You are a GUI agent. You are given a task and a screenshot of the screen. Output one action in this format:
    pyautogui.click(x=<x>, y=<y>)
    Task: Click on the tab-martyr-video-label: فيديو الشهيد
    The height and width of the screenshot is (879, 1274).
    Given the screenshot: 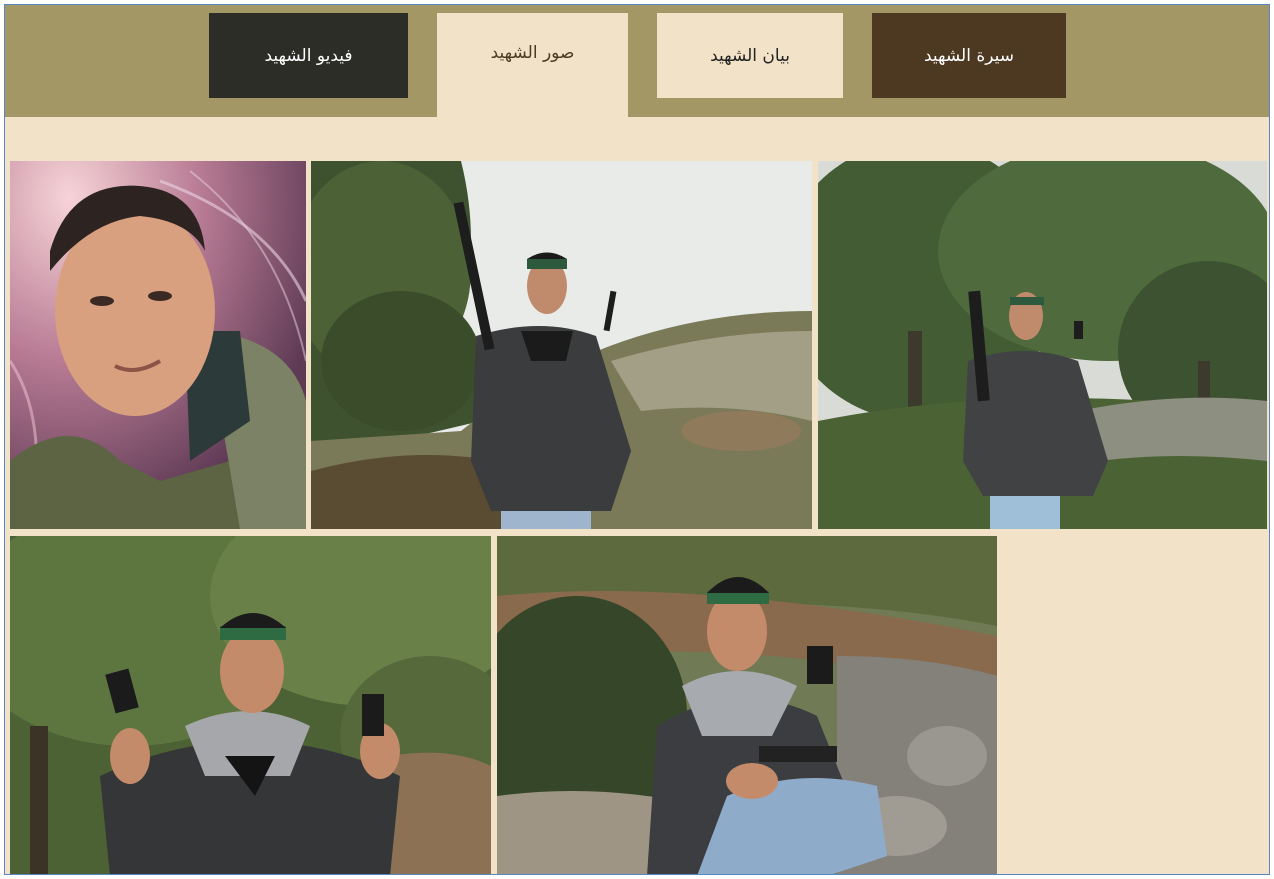 What is the action you would take?
    pyautogui.click(x=308, y=55)
    